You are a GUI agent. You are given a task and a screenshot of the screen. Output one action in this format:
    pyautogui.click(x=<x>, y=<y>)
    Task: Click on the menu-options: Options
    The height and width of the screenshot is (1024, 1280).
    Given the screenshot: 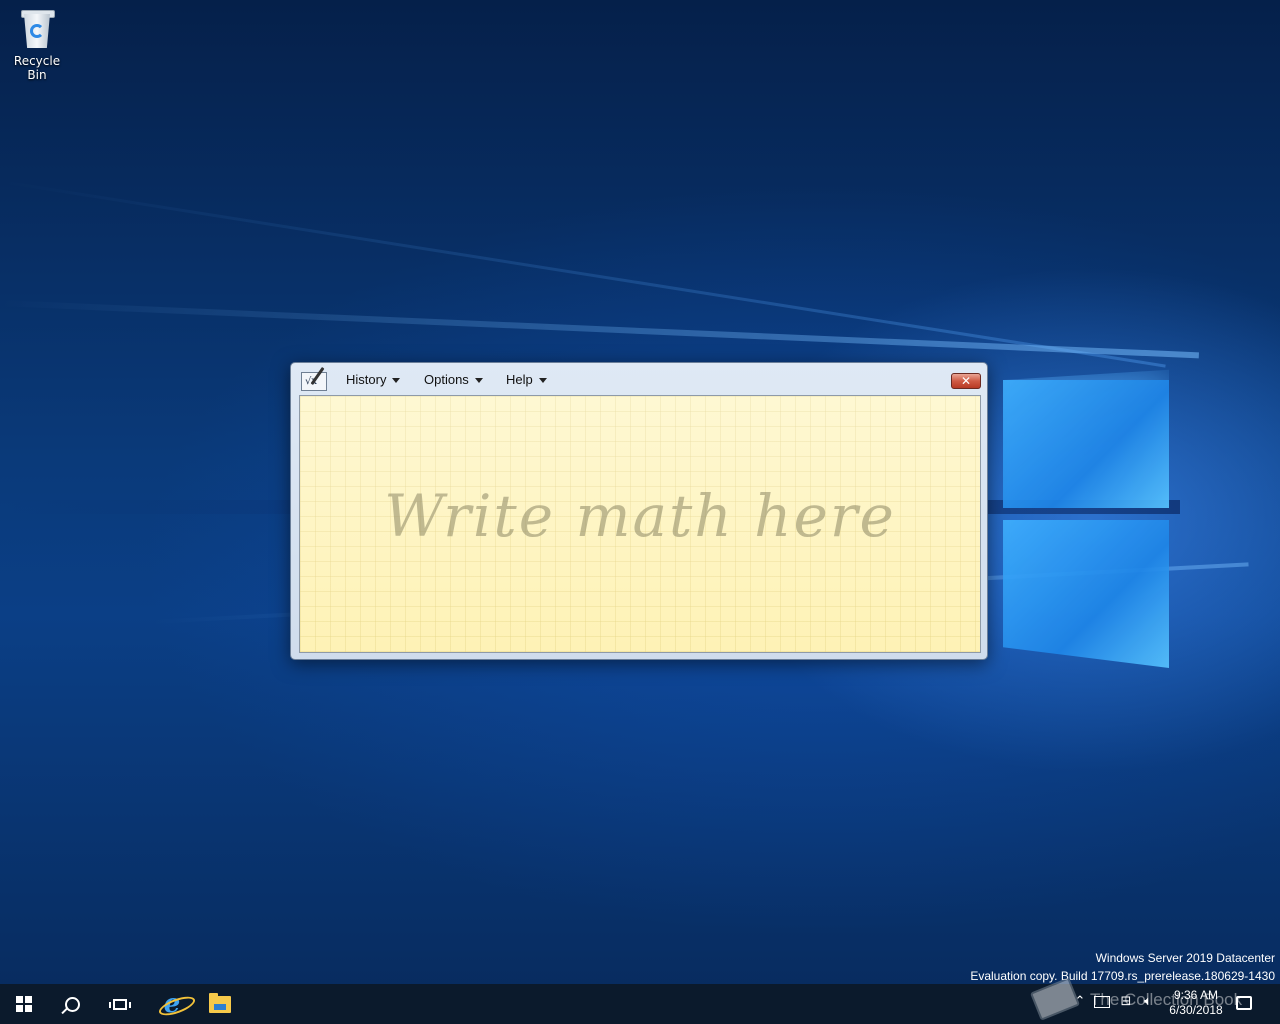 What is the action you would take?
    pyautogui.click(x=453, y=379)
    